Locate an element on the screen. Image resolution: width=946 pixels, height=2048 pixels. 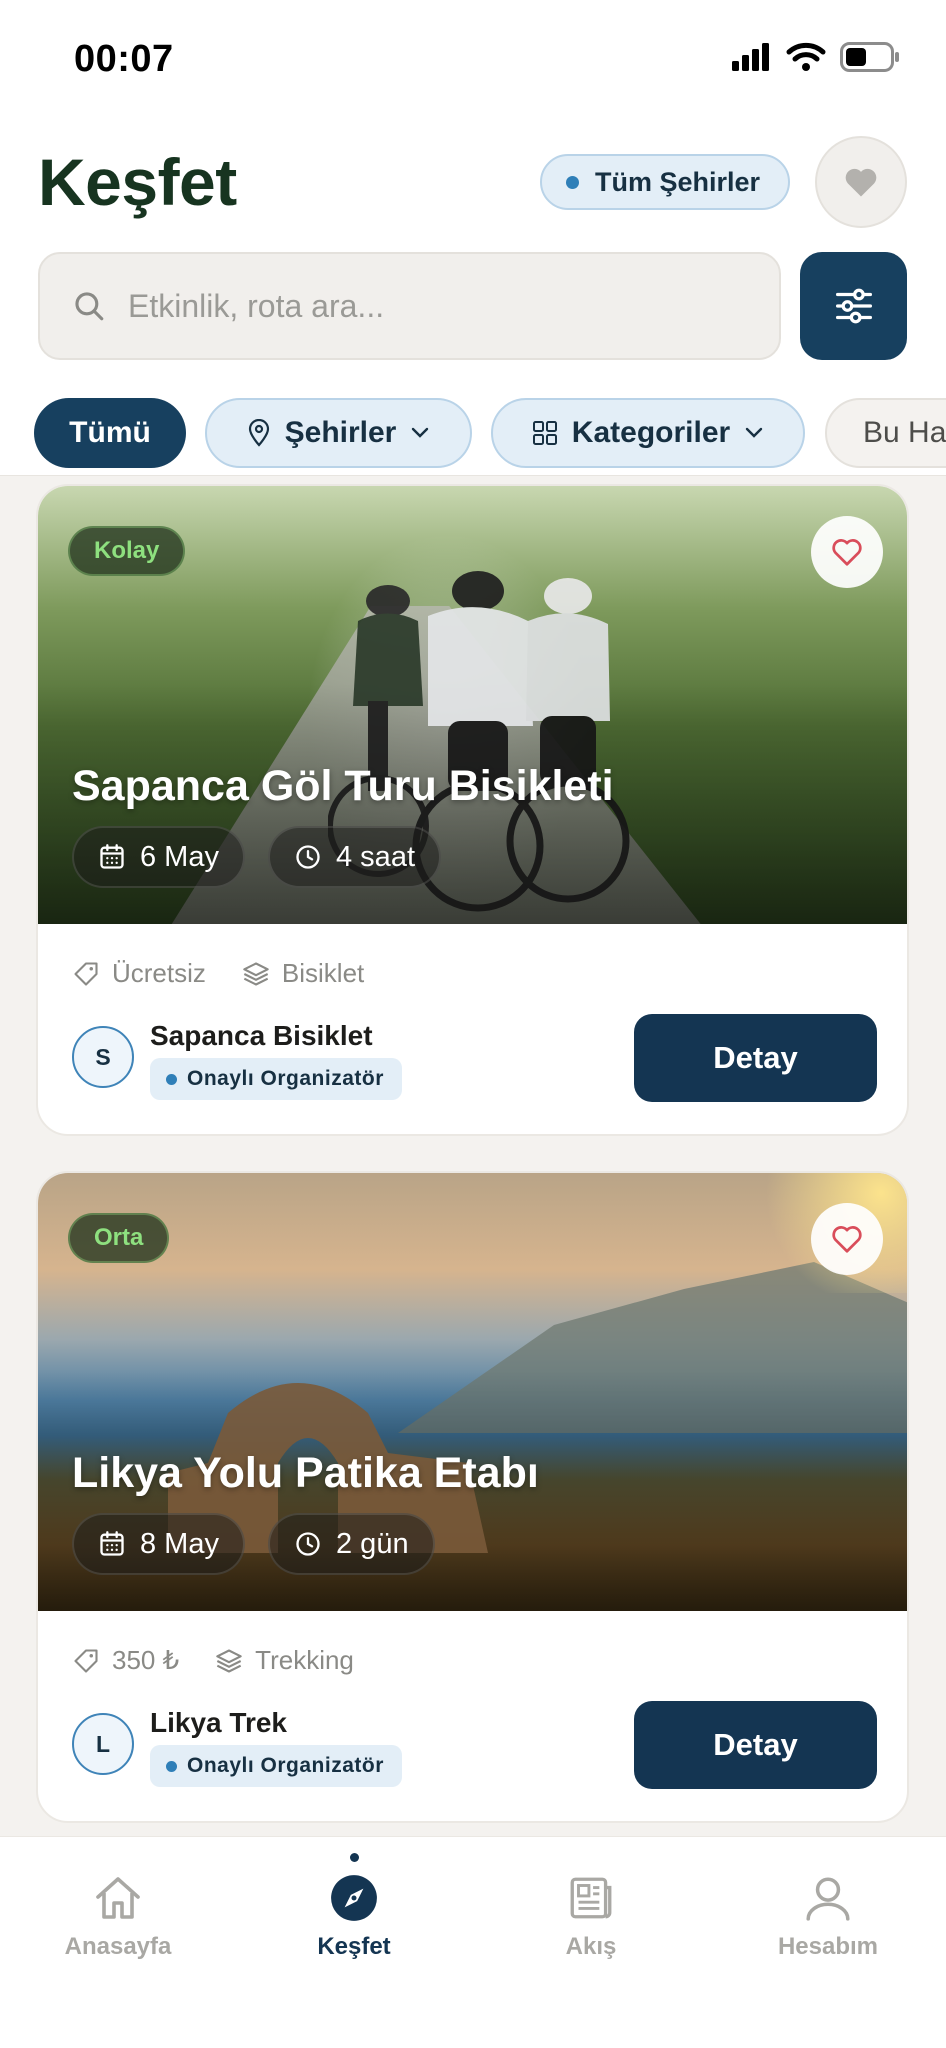
status-time: 00:07 is located at coordinates (124, 59).